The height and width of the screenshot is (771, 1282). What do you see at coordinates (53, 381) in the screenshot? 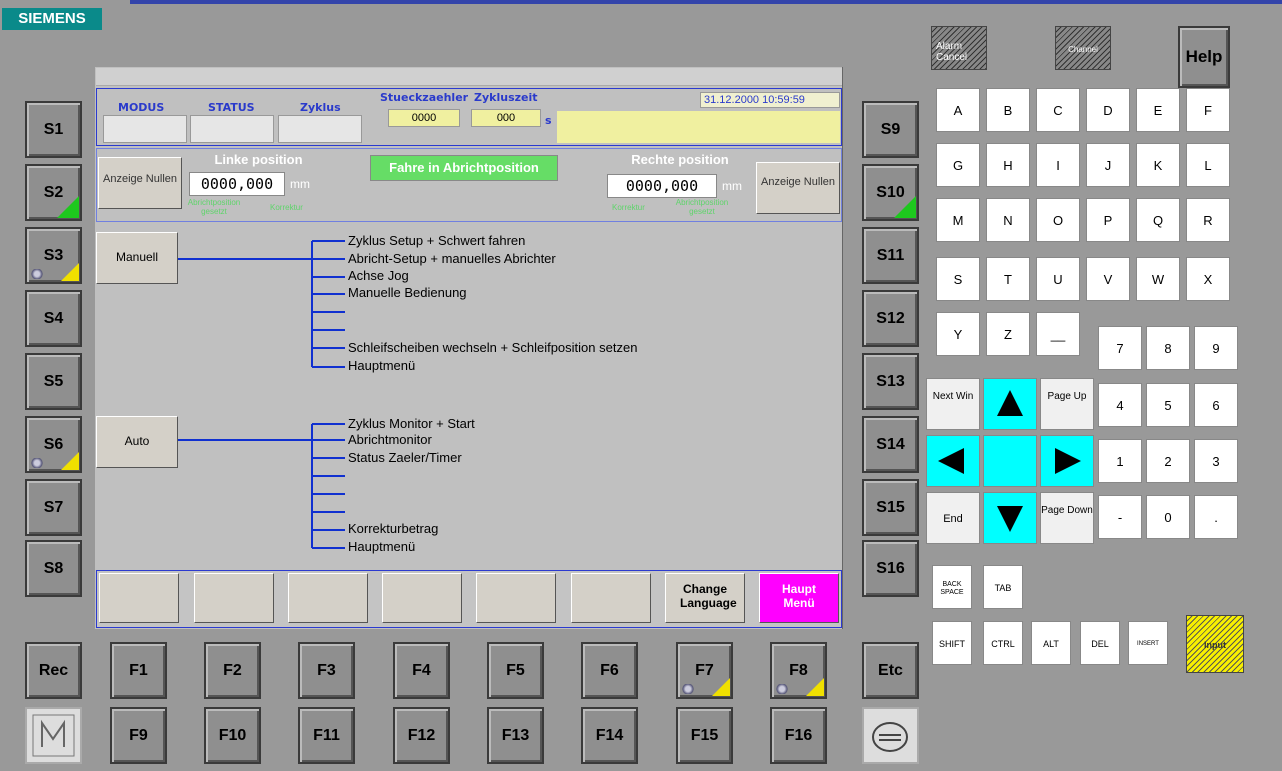
I see `softkey-s5: S5` at bounding box center [53, 381].